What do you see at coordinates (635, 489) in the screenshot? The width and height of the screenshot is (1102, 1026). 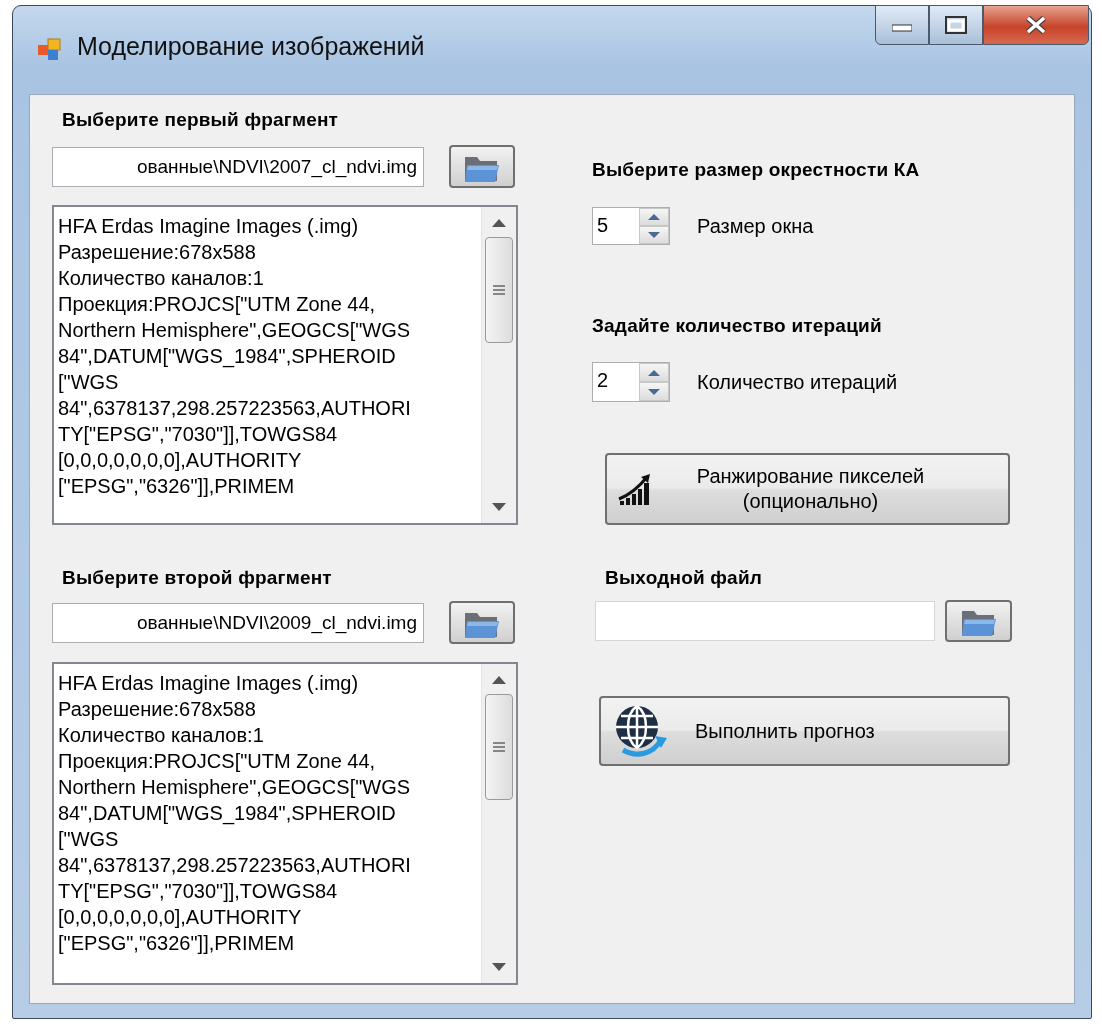 I see `chart-icon` at bounding box center [635, 489].